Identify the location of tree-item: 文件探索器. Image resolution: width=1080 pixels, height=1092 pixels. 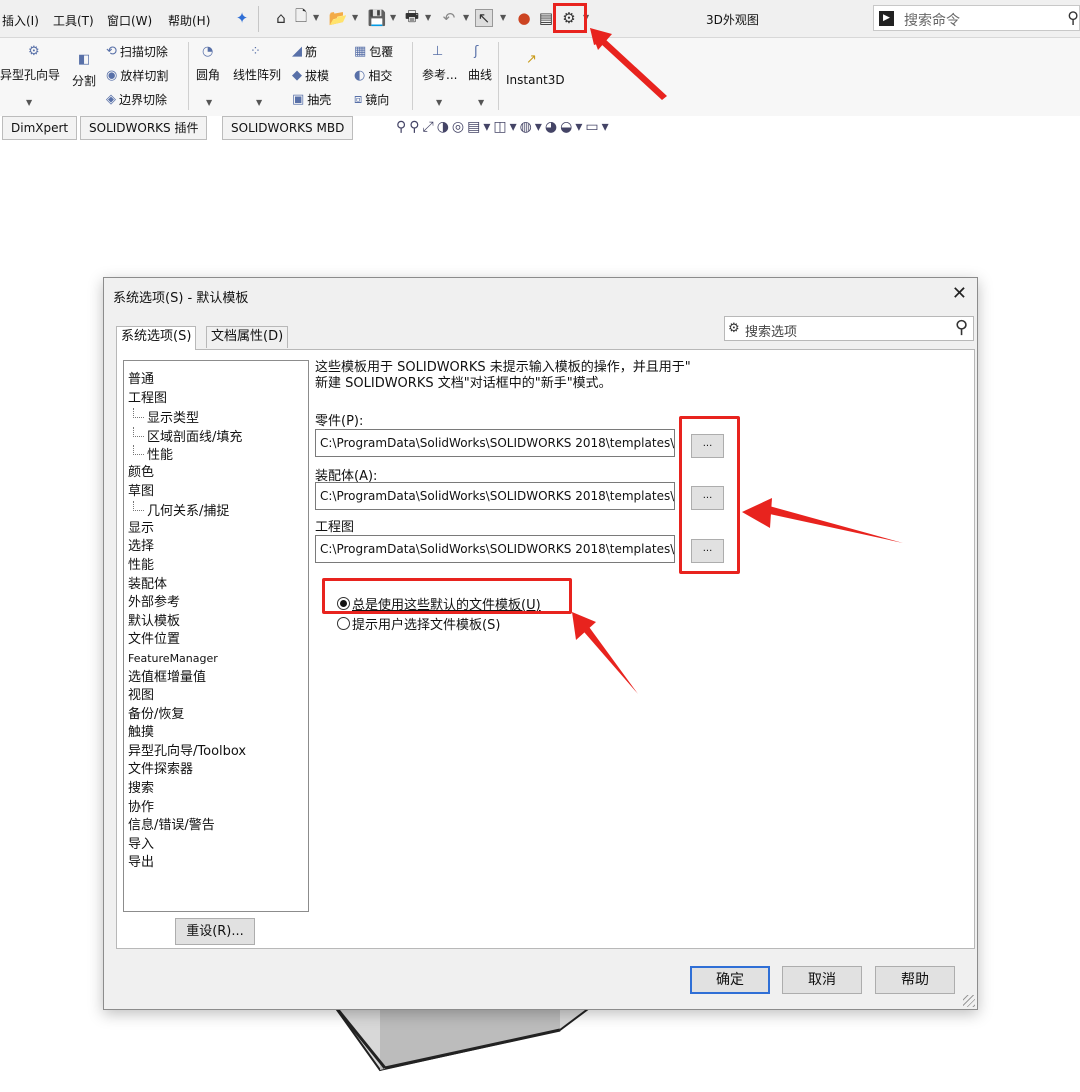
(216, 770).